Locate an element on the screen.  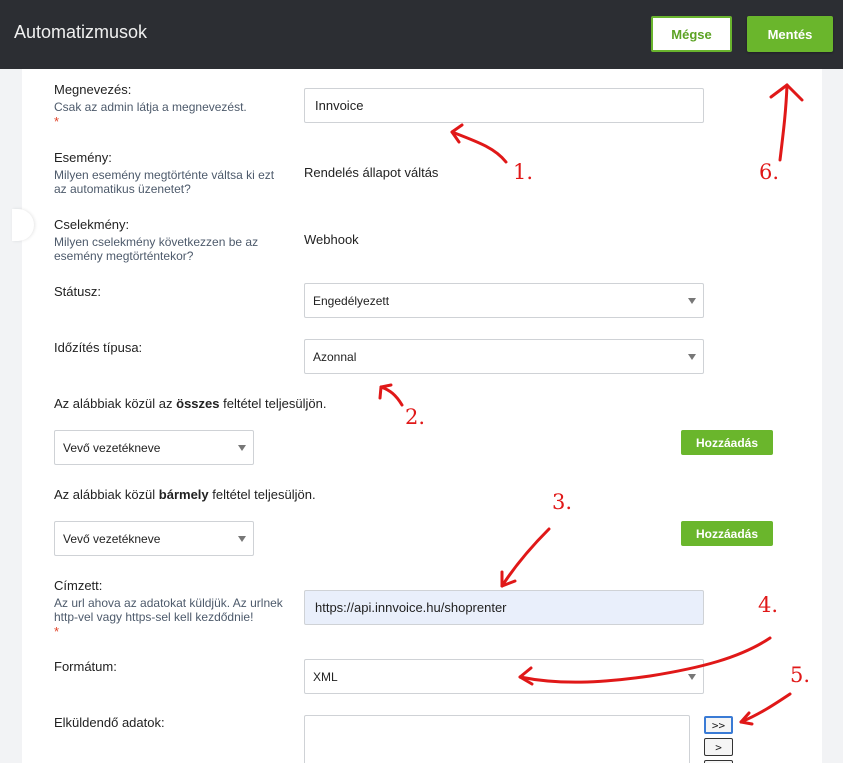
annotation-2: 2. is located at coordinates (415, 417).